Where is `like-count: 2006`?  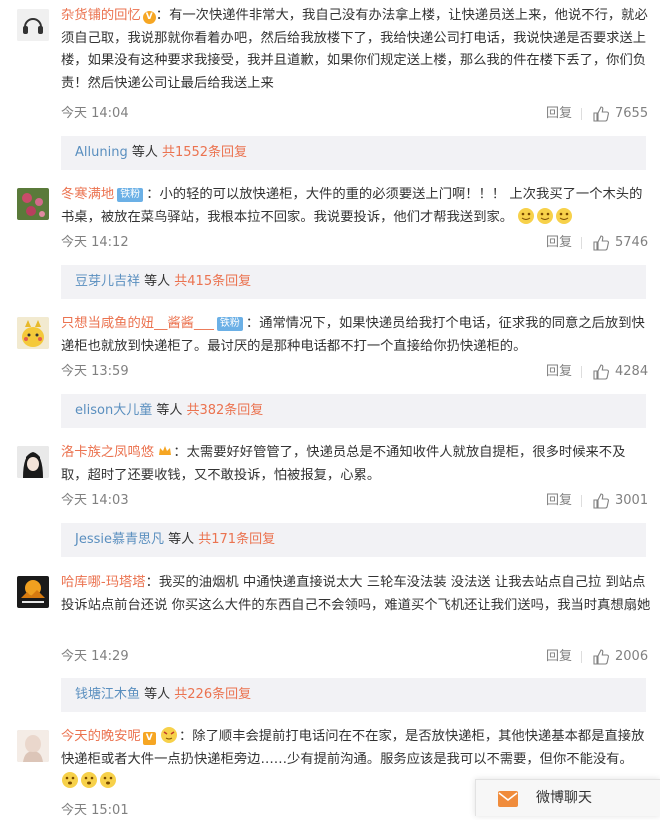 like-count: 2006 is located at coordinates (632, 656).